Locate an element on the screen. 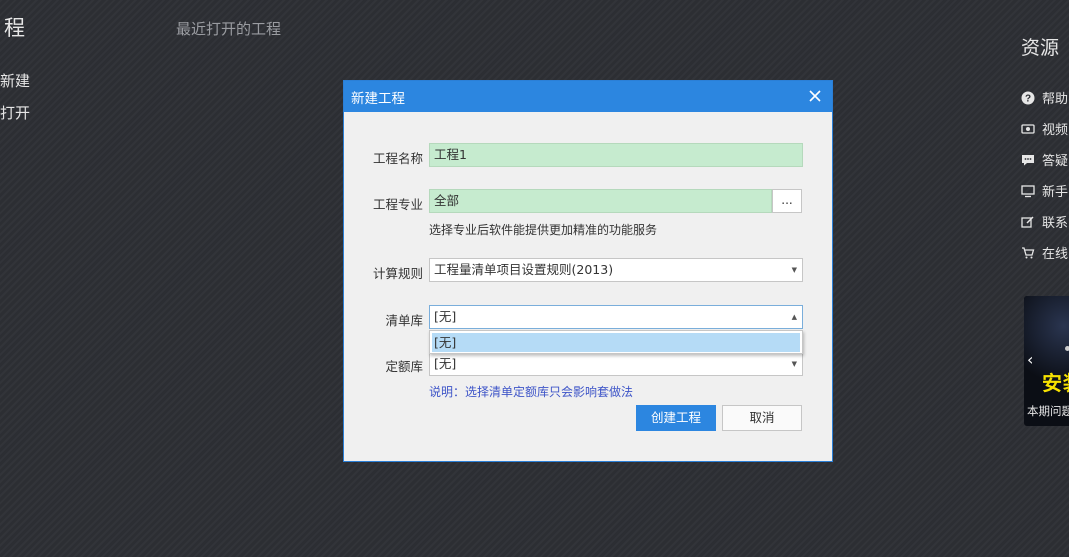  banner-caption: 本期问题 is located at coordinates (1048, 411).